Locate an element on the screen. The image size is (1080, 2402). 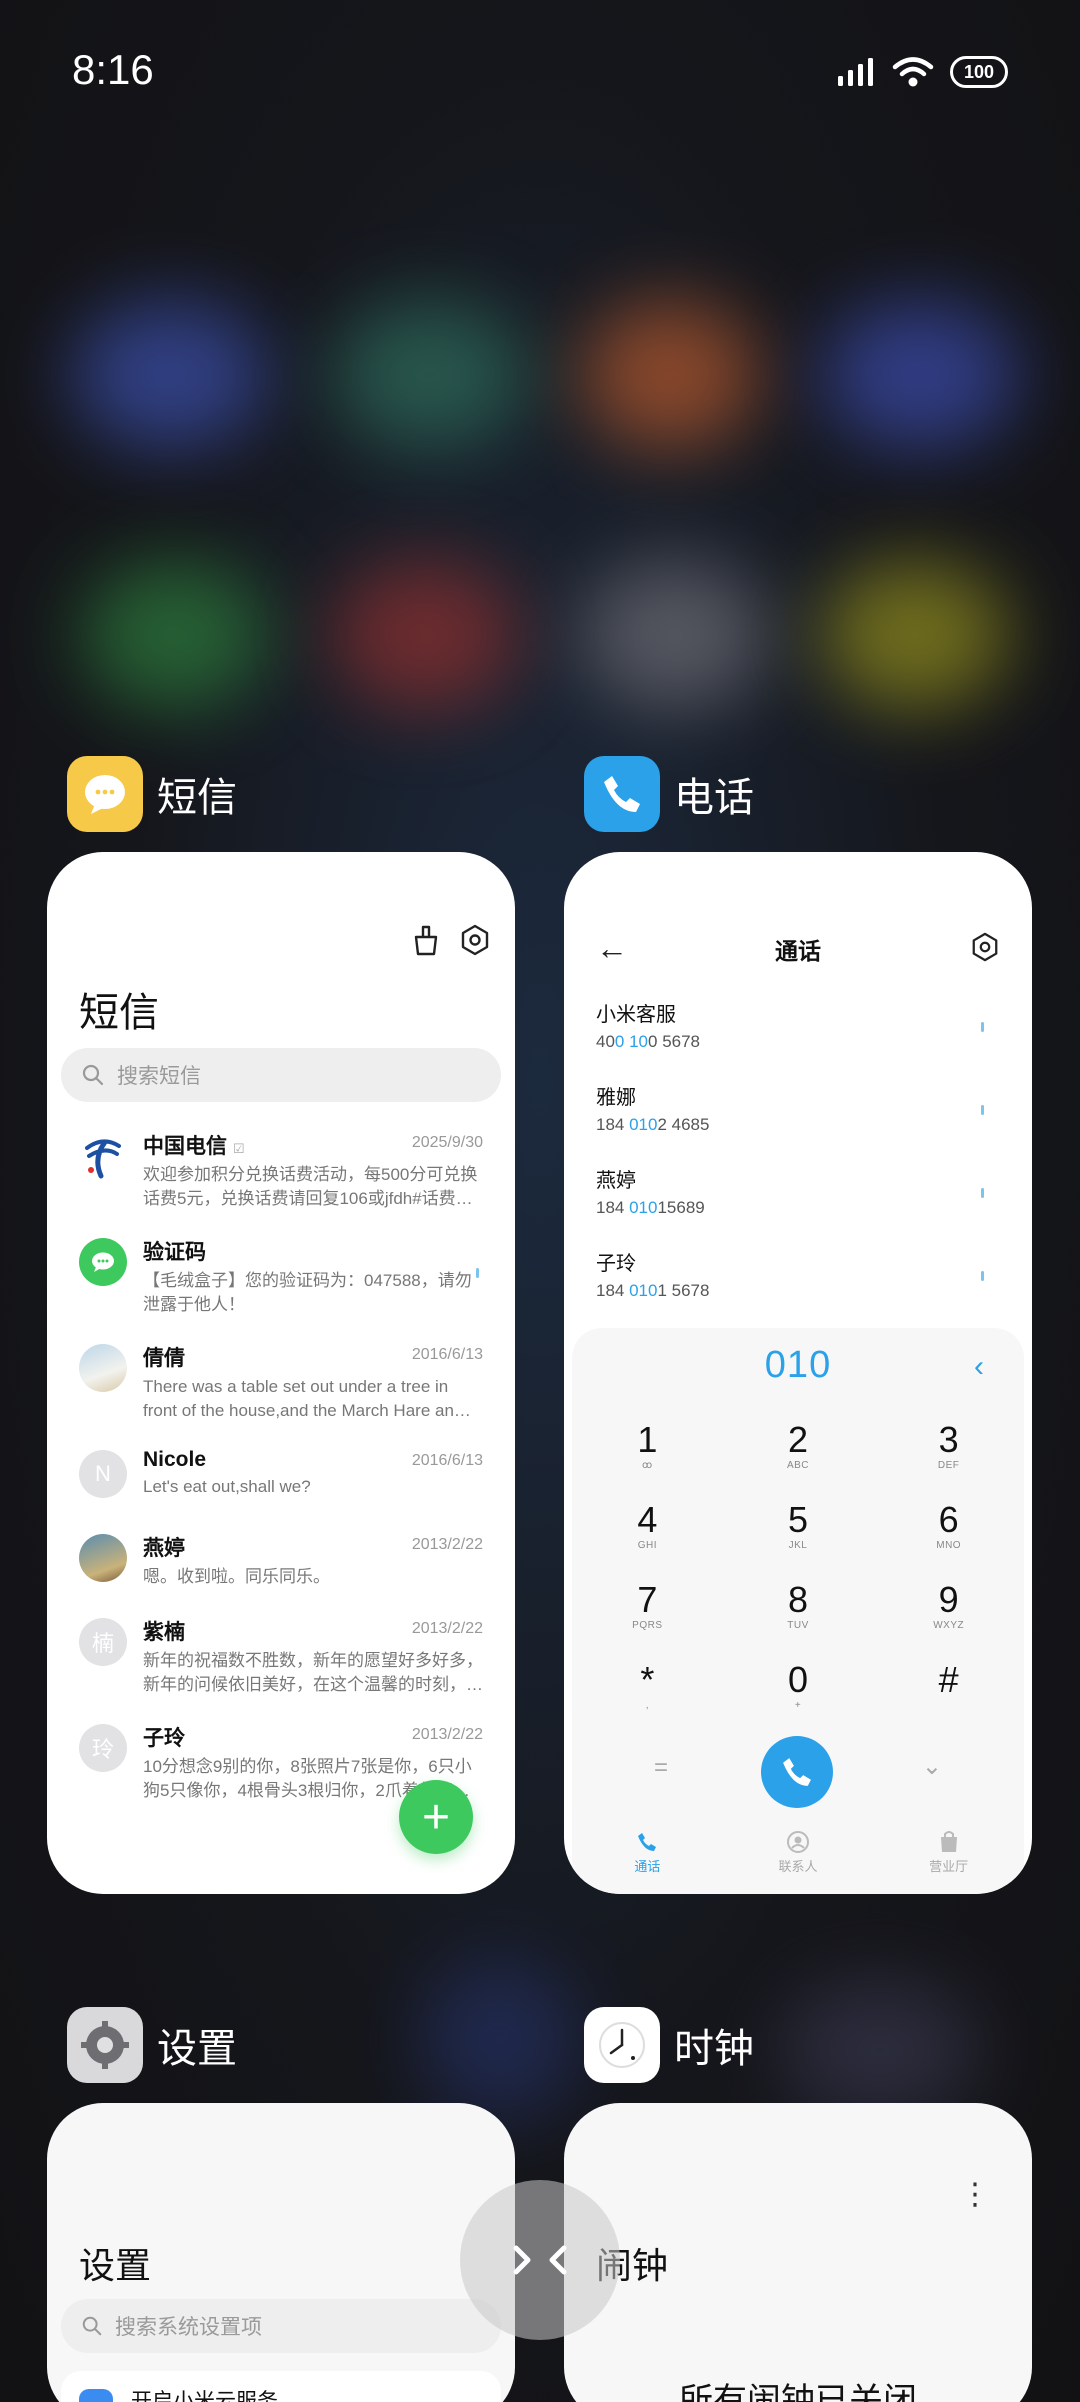
avatar: N is located at coordinates (103, 1474).